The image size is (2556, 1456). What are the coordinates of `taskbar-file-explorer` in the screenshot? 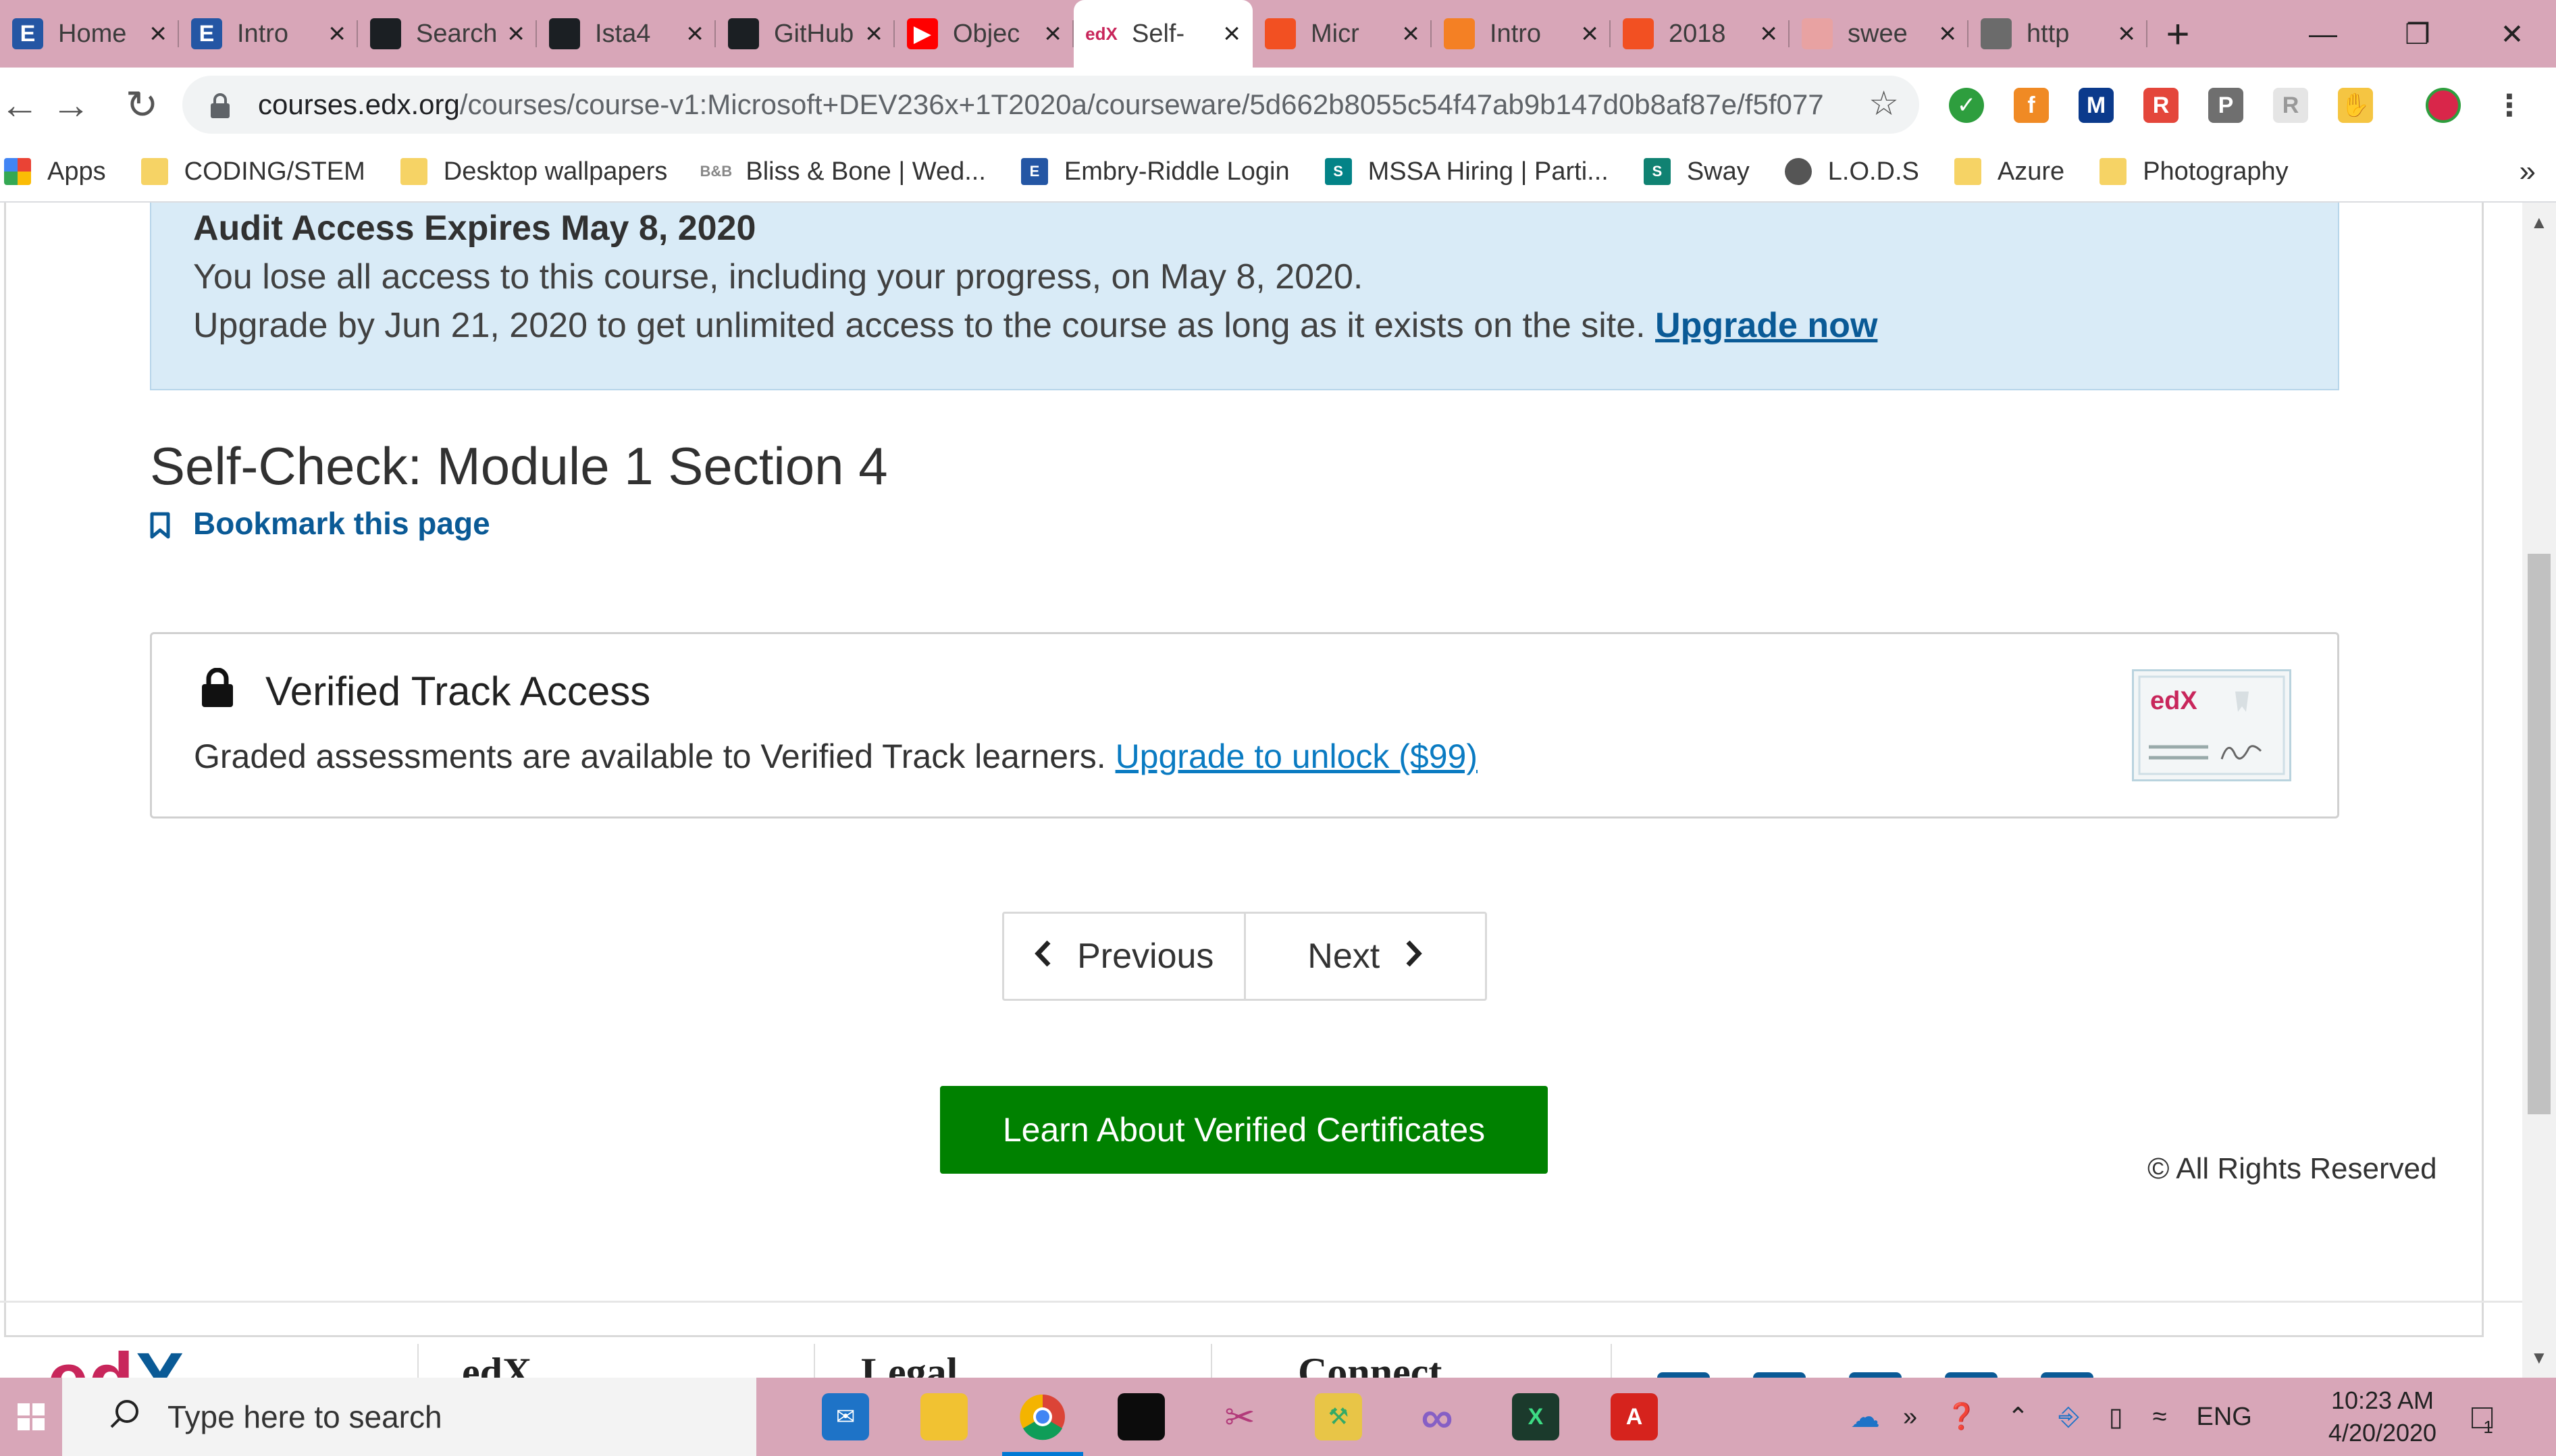 It's located at (944, 1417).